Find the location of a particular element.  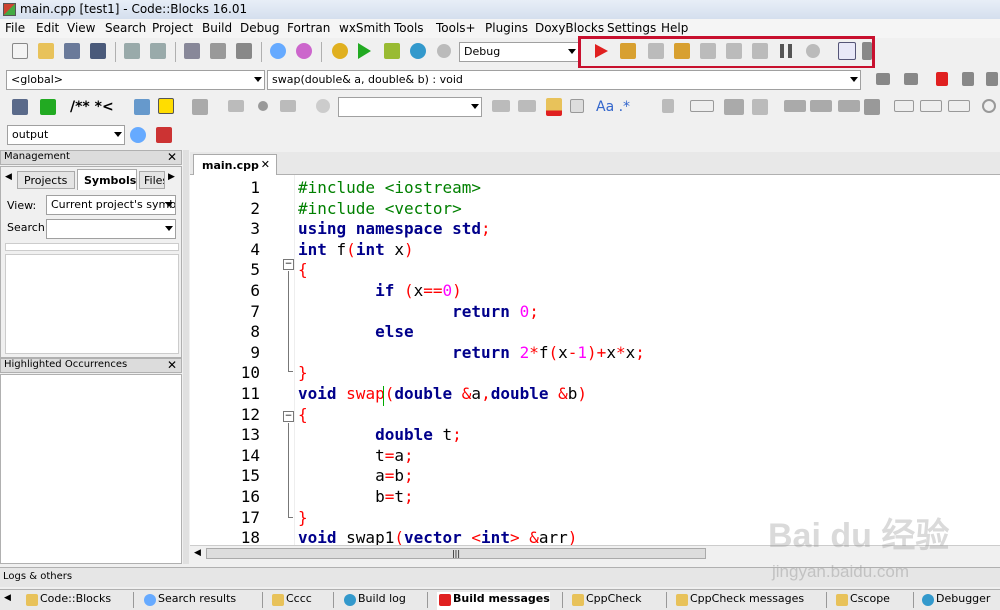

menu-wxsmith: wxSmith is located at coordinates (365, 28).